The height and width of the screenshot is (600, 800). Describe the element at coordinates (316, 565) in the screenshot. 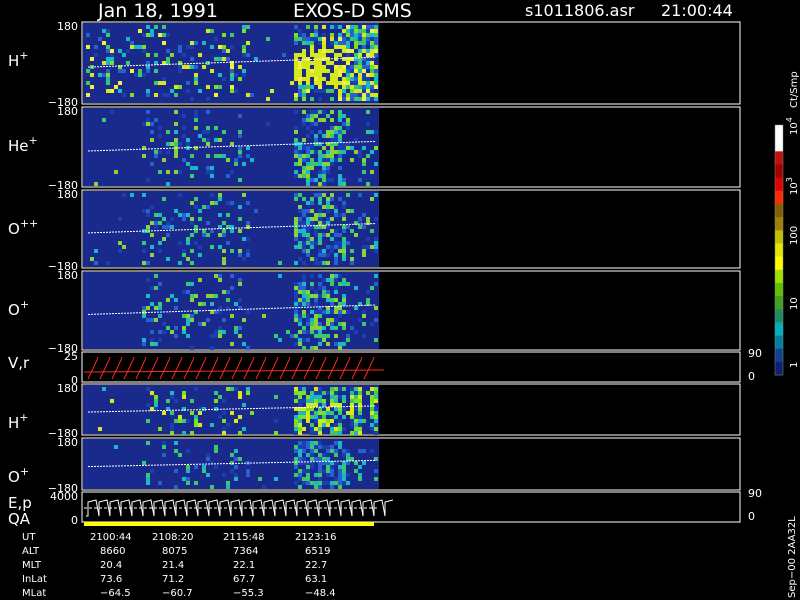

I see `footer-cell: 22.7` at that location.